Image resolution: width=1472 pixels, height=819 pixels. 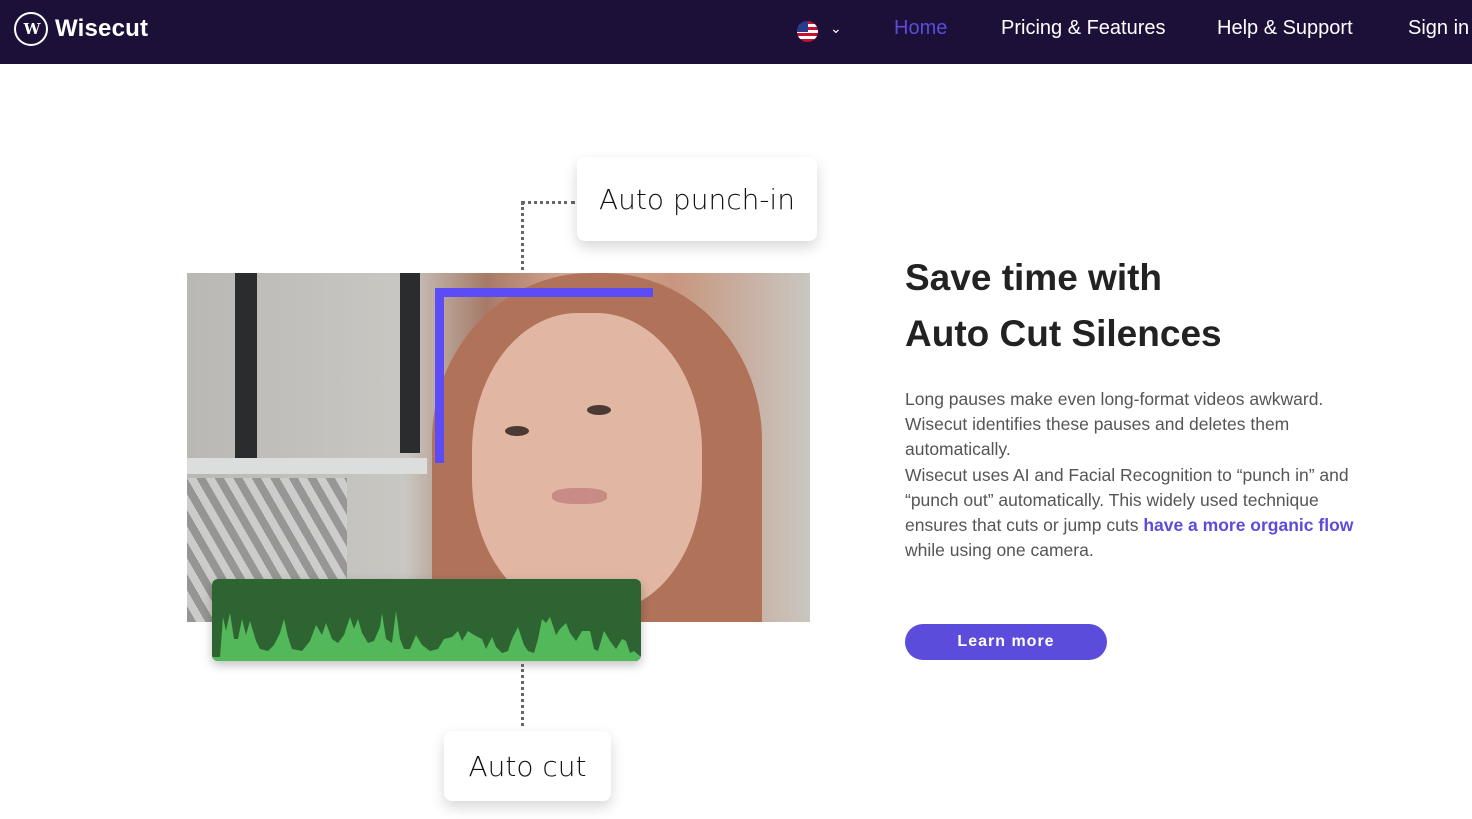 I want to click on nav-help-link: Help & Support, so click(x=1285, y=28).